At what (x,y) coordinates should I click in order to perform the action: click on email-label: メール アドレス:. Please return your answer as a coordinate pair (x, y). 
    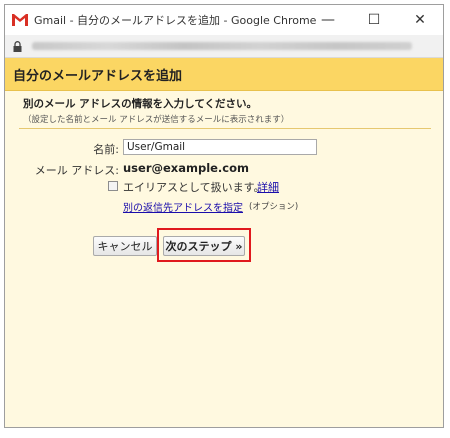
    Looking at the image, I should click on (76, 170).